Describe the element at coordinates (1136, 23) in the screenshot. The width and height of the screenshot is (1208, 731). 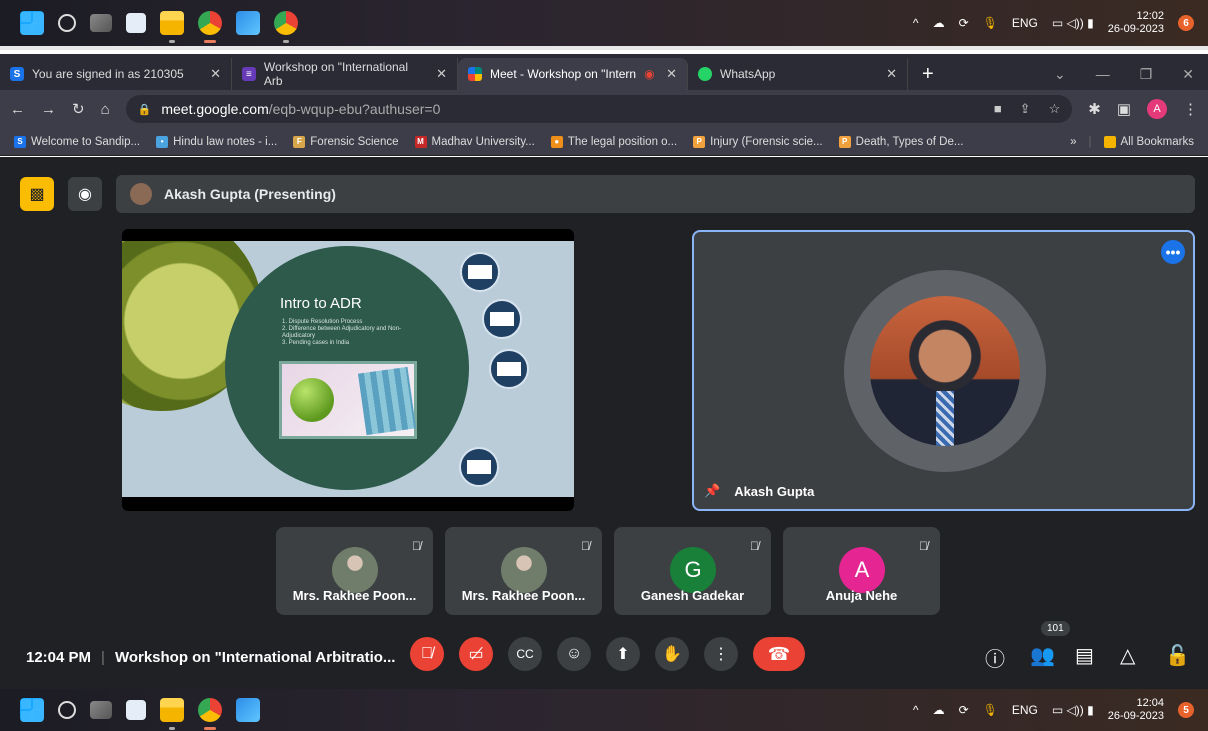
I see `clock: 12:02 26-09-2023` at that location.